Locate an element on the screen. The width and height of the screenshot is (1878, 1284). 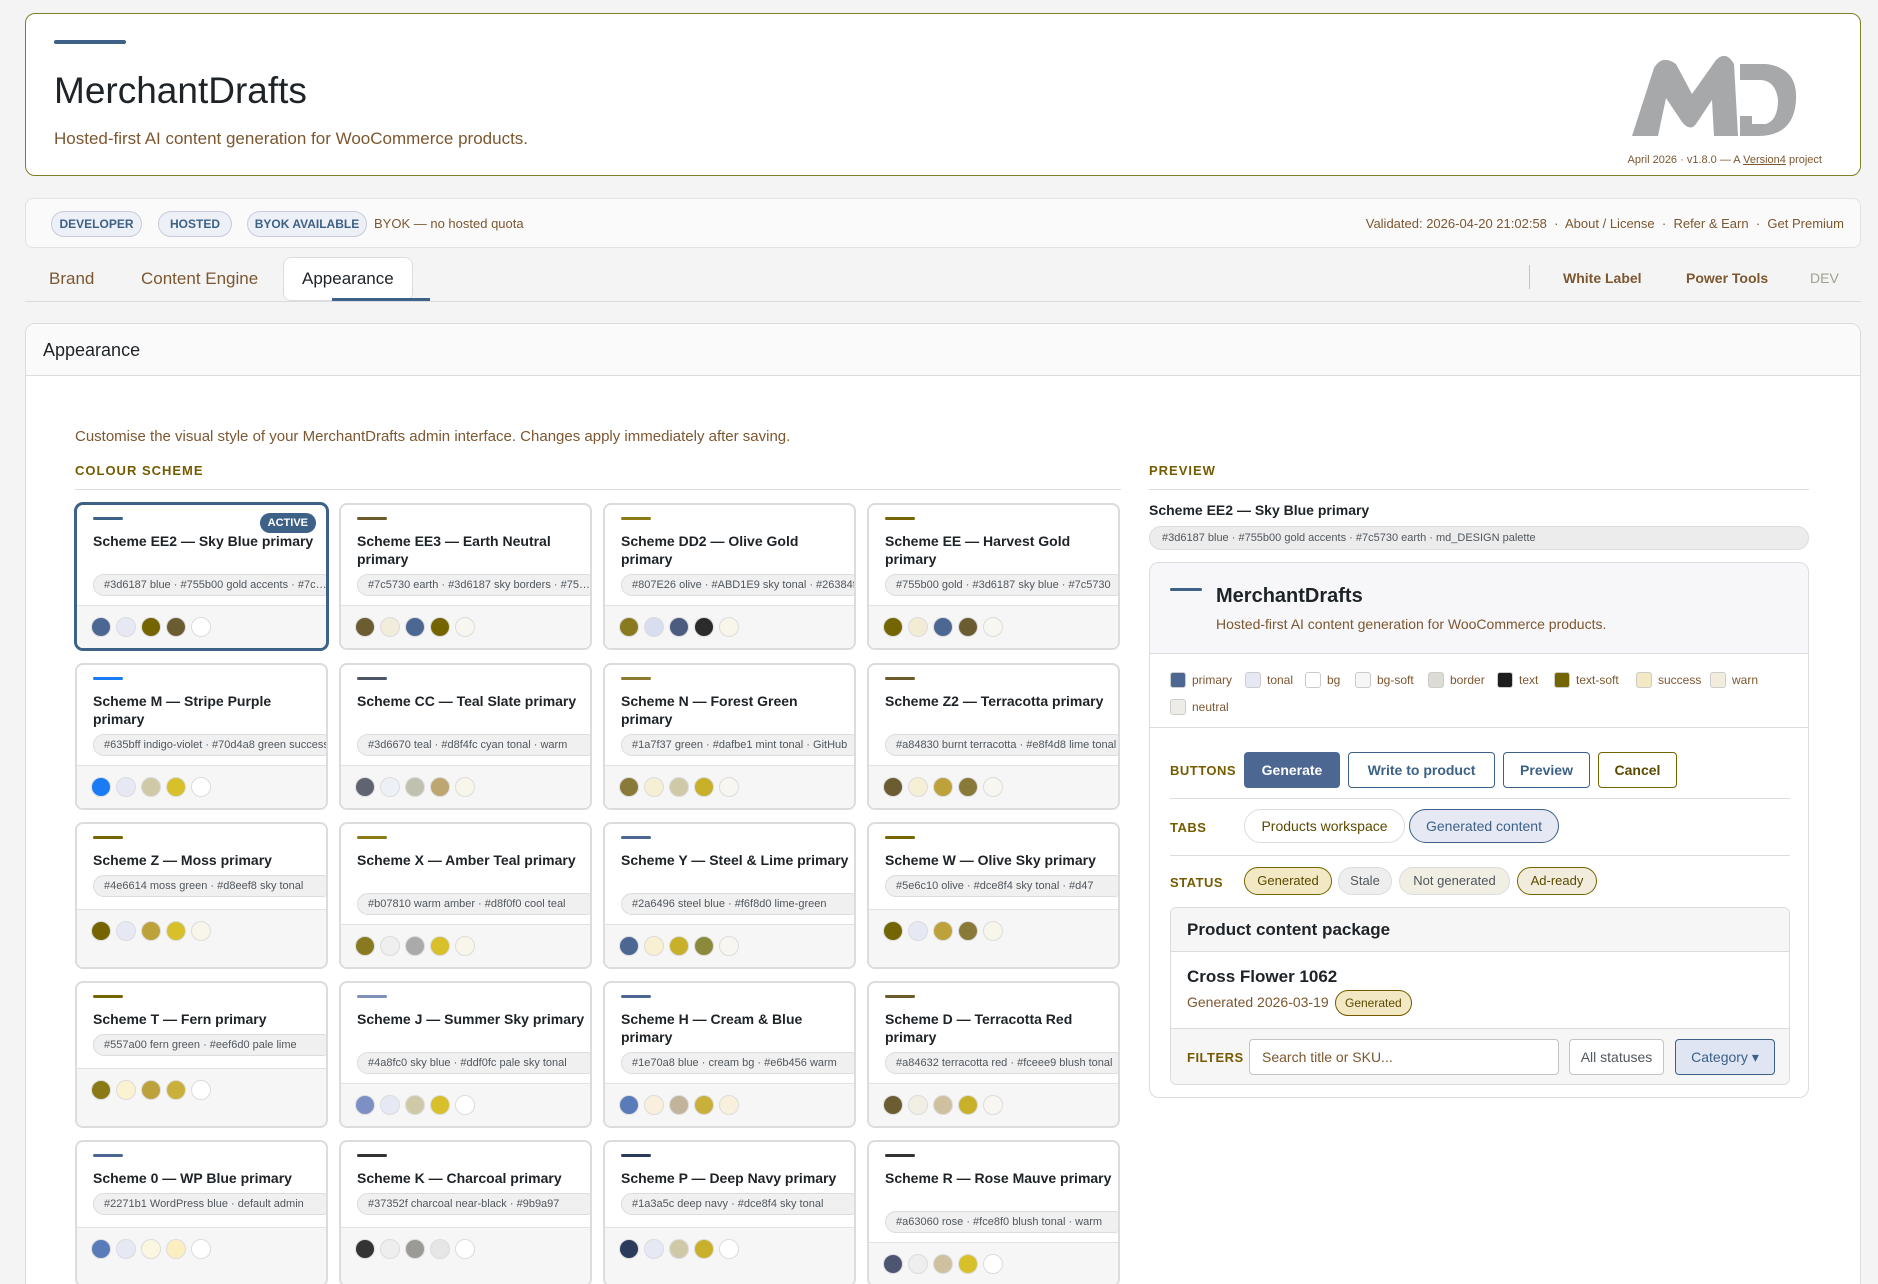
scheme-tags: #3d6670 teal · #d8f4fc cyan tonal · warm is located at coordinates (473, 745).